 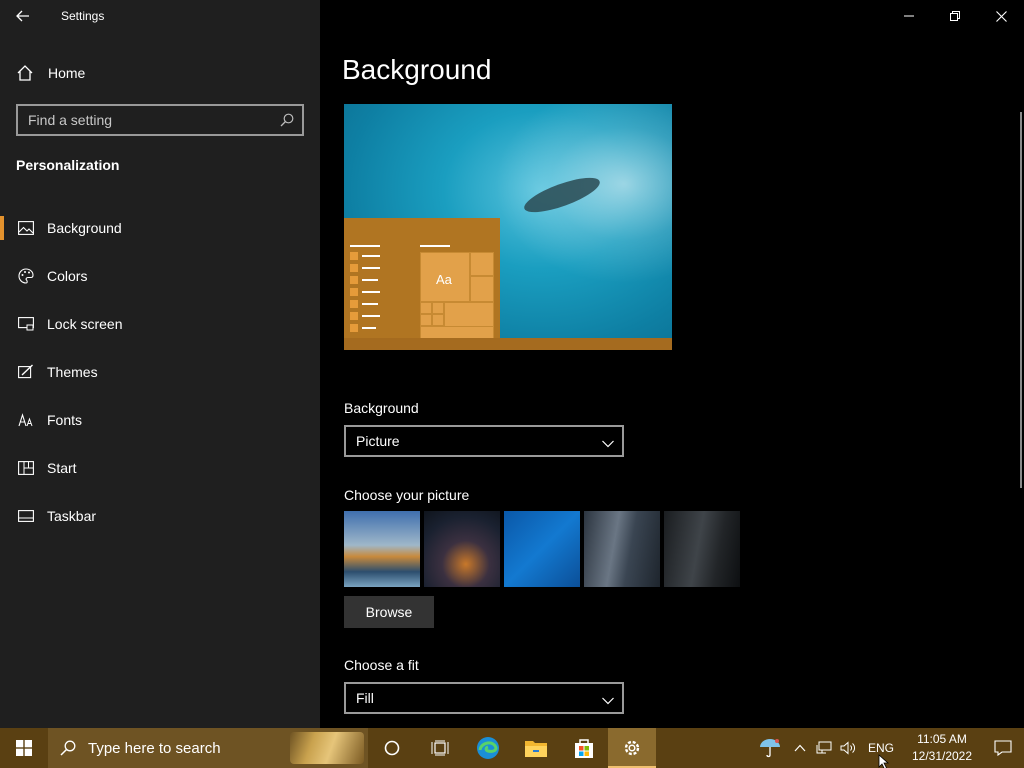 I want to click on task-view-button, so click(x=440, y=748).